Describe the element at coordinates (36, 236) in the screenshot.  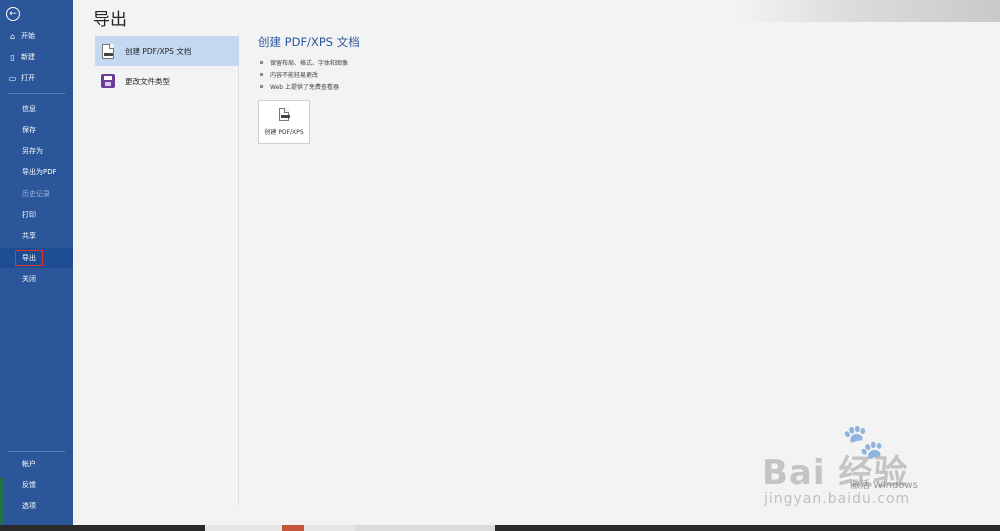
I see `sidebar-item-share: 共享` at that location.